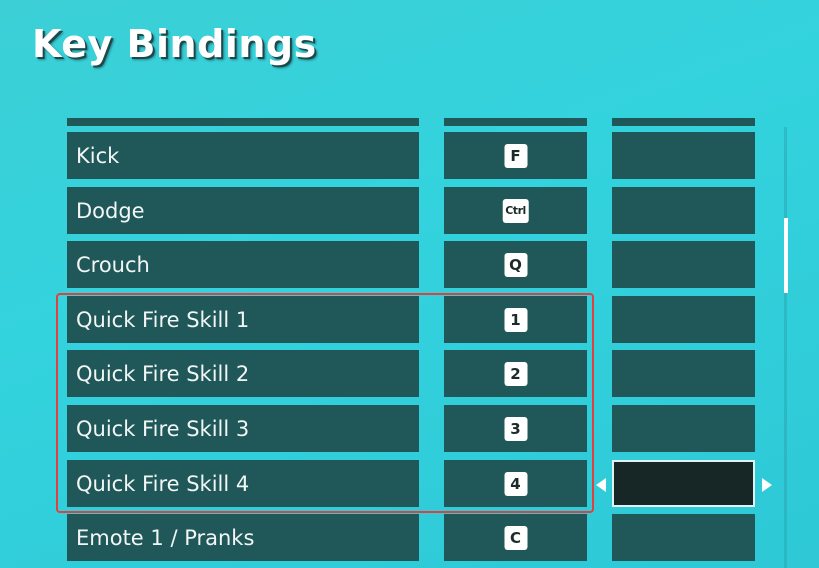 Image resolution: width=819 pixels, height=568 pixels. I want to click on keycap-icon: Q, so click(515, 264).